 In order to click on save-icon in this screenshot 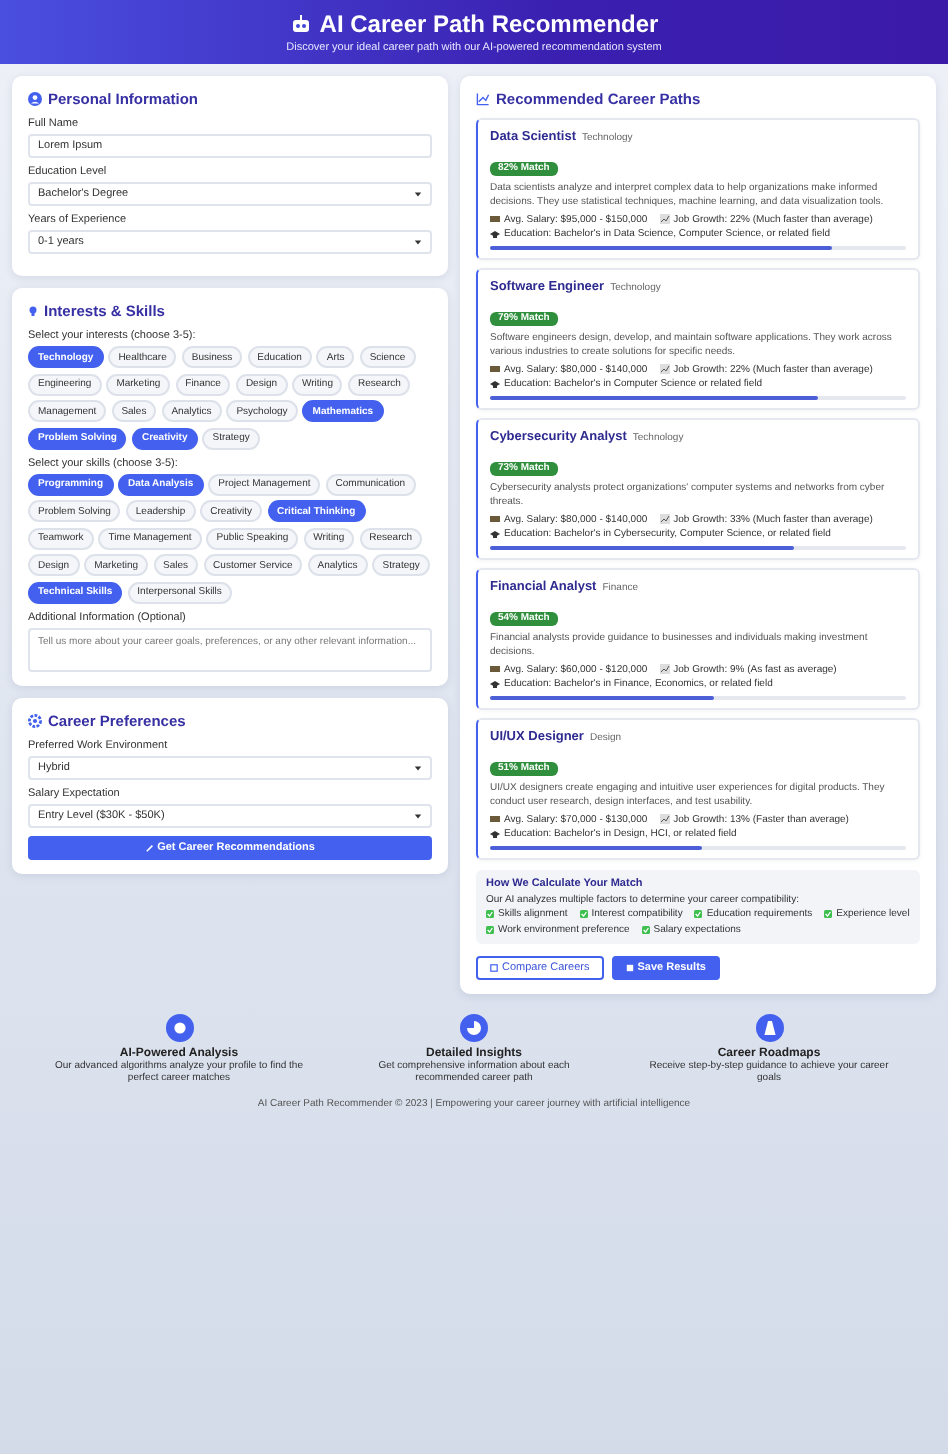, I will do `click(629, 967)`.